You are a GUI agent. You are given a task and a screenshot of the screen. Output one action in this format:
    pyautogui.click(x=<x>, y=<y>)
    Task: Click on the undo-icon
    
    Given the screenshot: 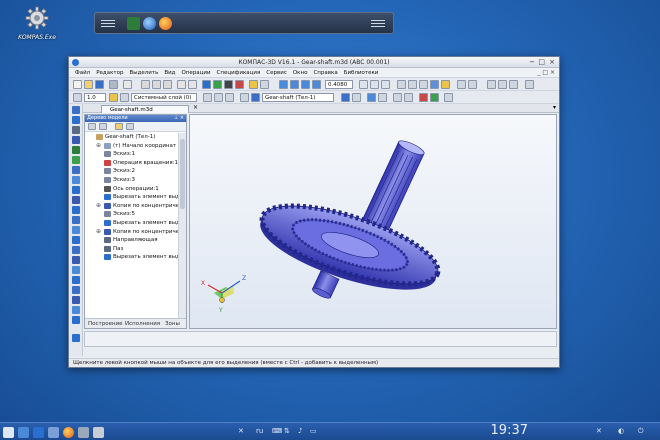 What is the action you would take?
    pyautogui.click(x=181, y=84)
    